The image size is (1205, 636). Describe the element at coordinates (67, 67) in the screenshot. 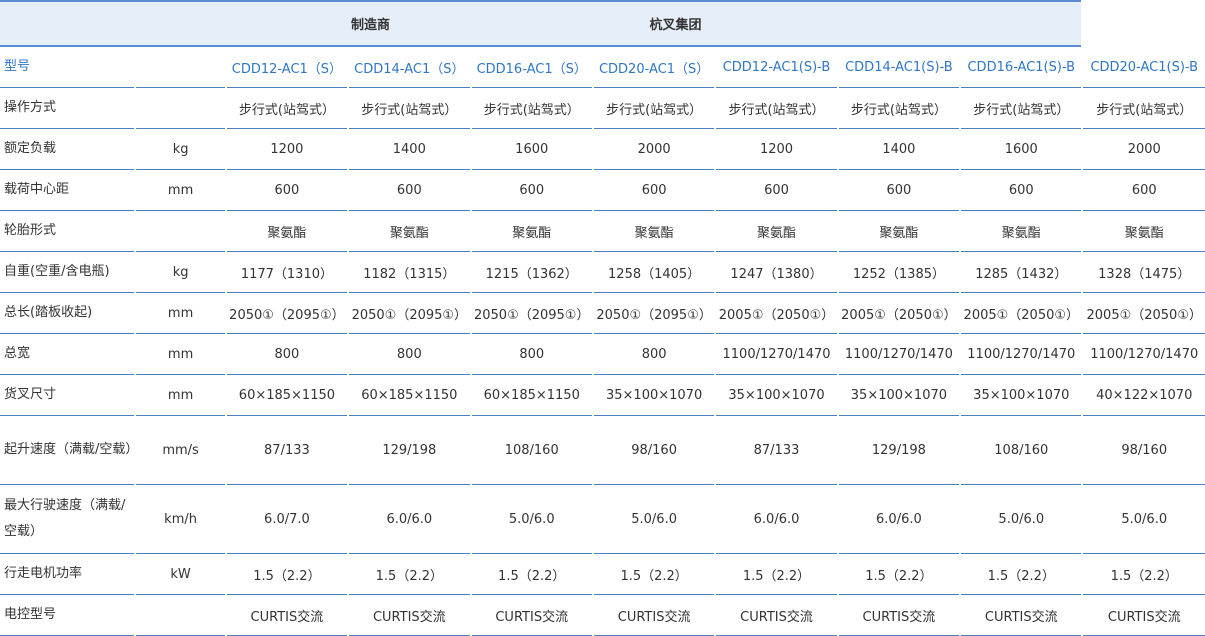

I see `row-label: 型号` at that location.